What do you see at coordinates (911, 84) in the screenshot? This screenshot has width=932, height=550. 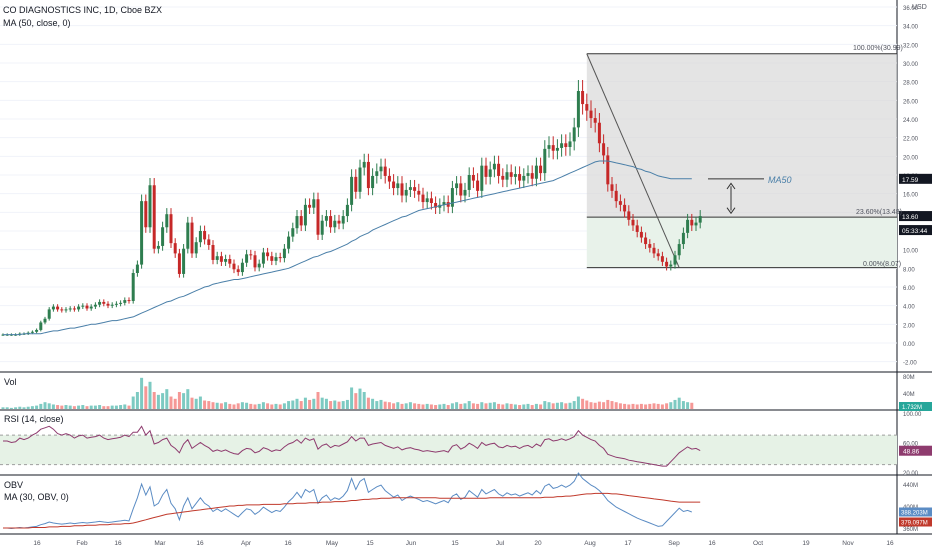 I see `price-tick-label: 28.00` at bounding box center [911, 84].